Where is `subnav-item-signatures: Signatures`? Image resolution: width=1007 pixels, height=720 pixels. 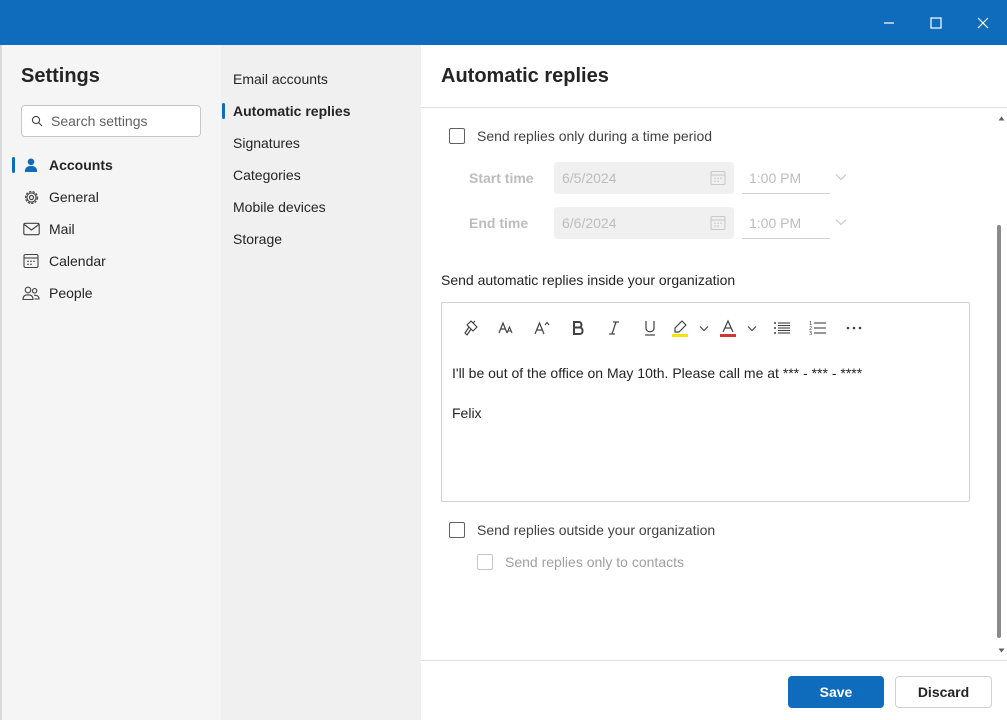
subnav-item-signatures: Signatures is located at coordinates (321, 143).